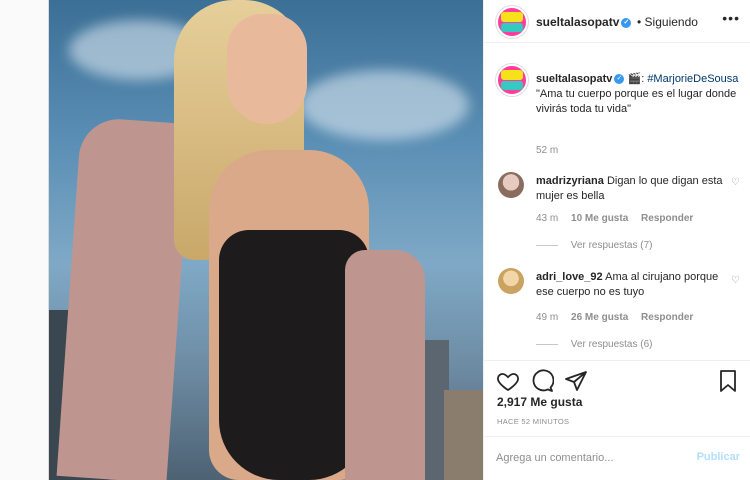 This screenshot has height=480, width=750. What do you see at coordinates (463, 435) in the screenshot?
I see `building-shape` at bounding box center [463, 435].